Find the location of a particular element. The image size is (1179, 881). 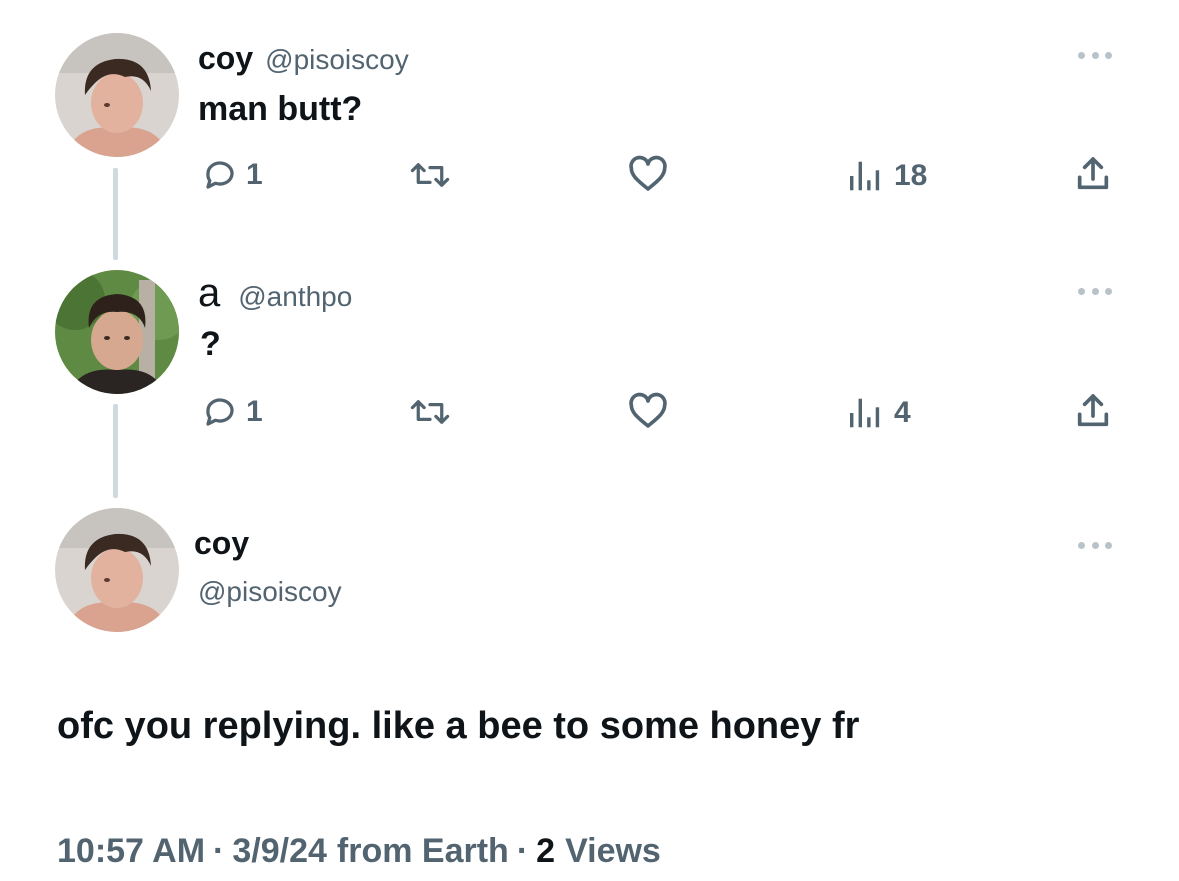

tweet-date: 3/9/24 is located at coordinates (279, 851).